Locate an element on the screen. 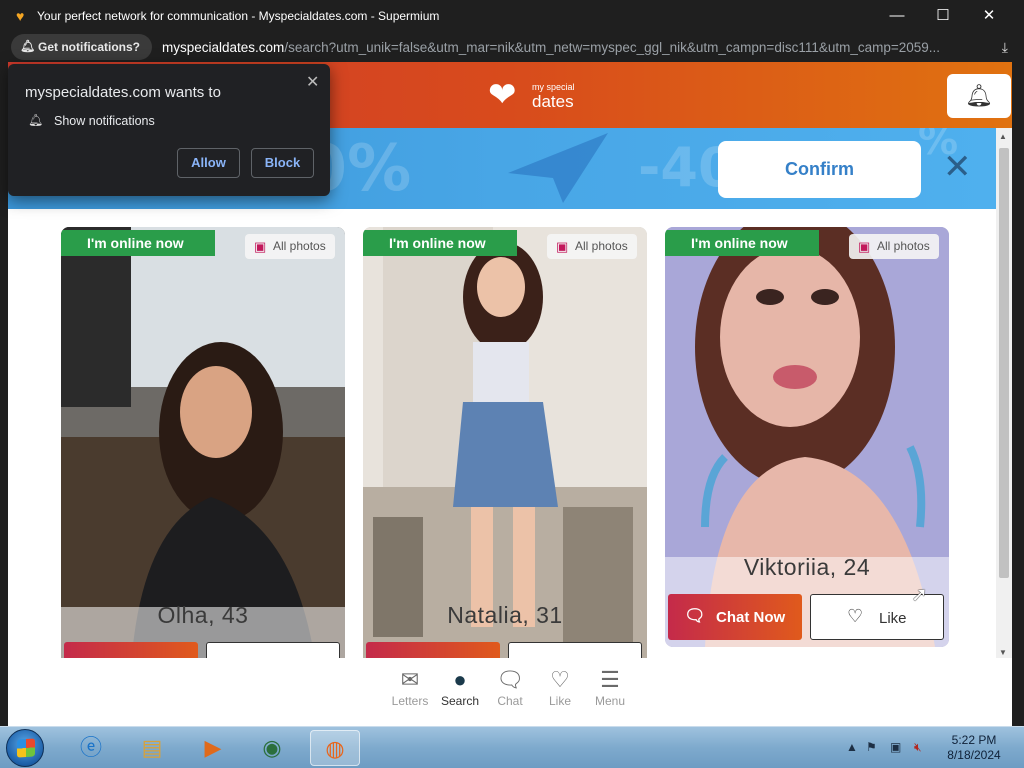 This screenshot has height=768, width=1024. install-app-icon: ⤓ is located at coordinates (1005, 47).